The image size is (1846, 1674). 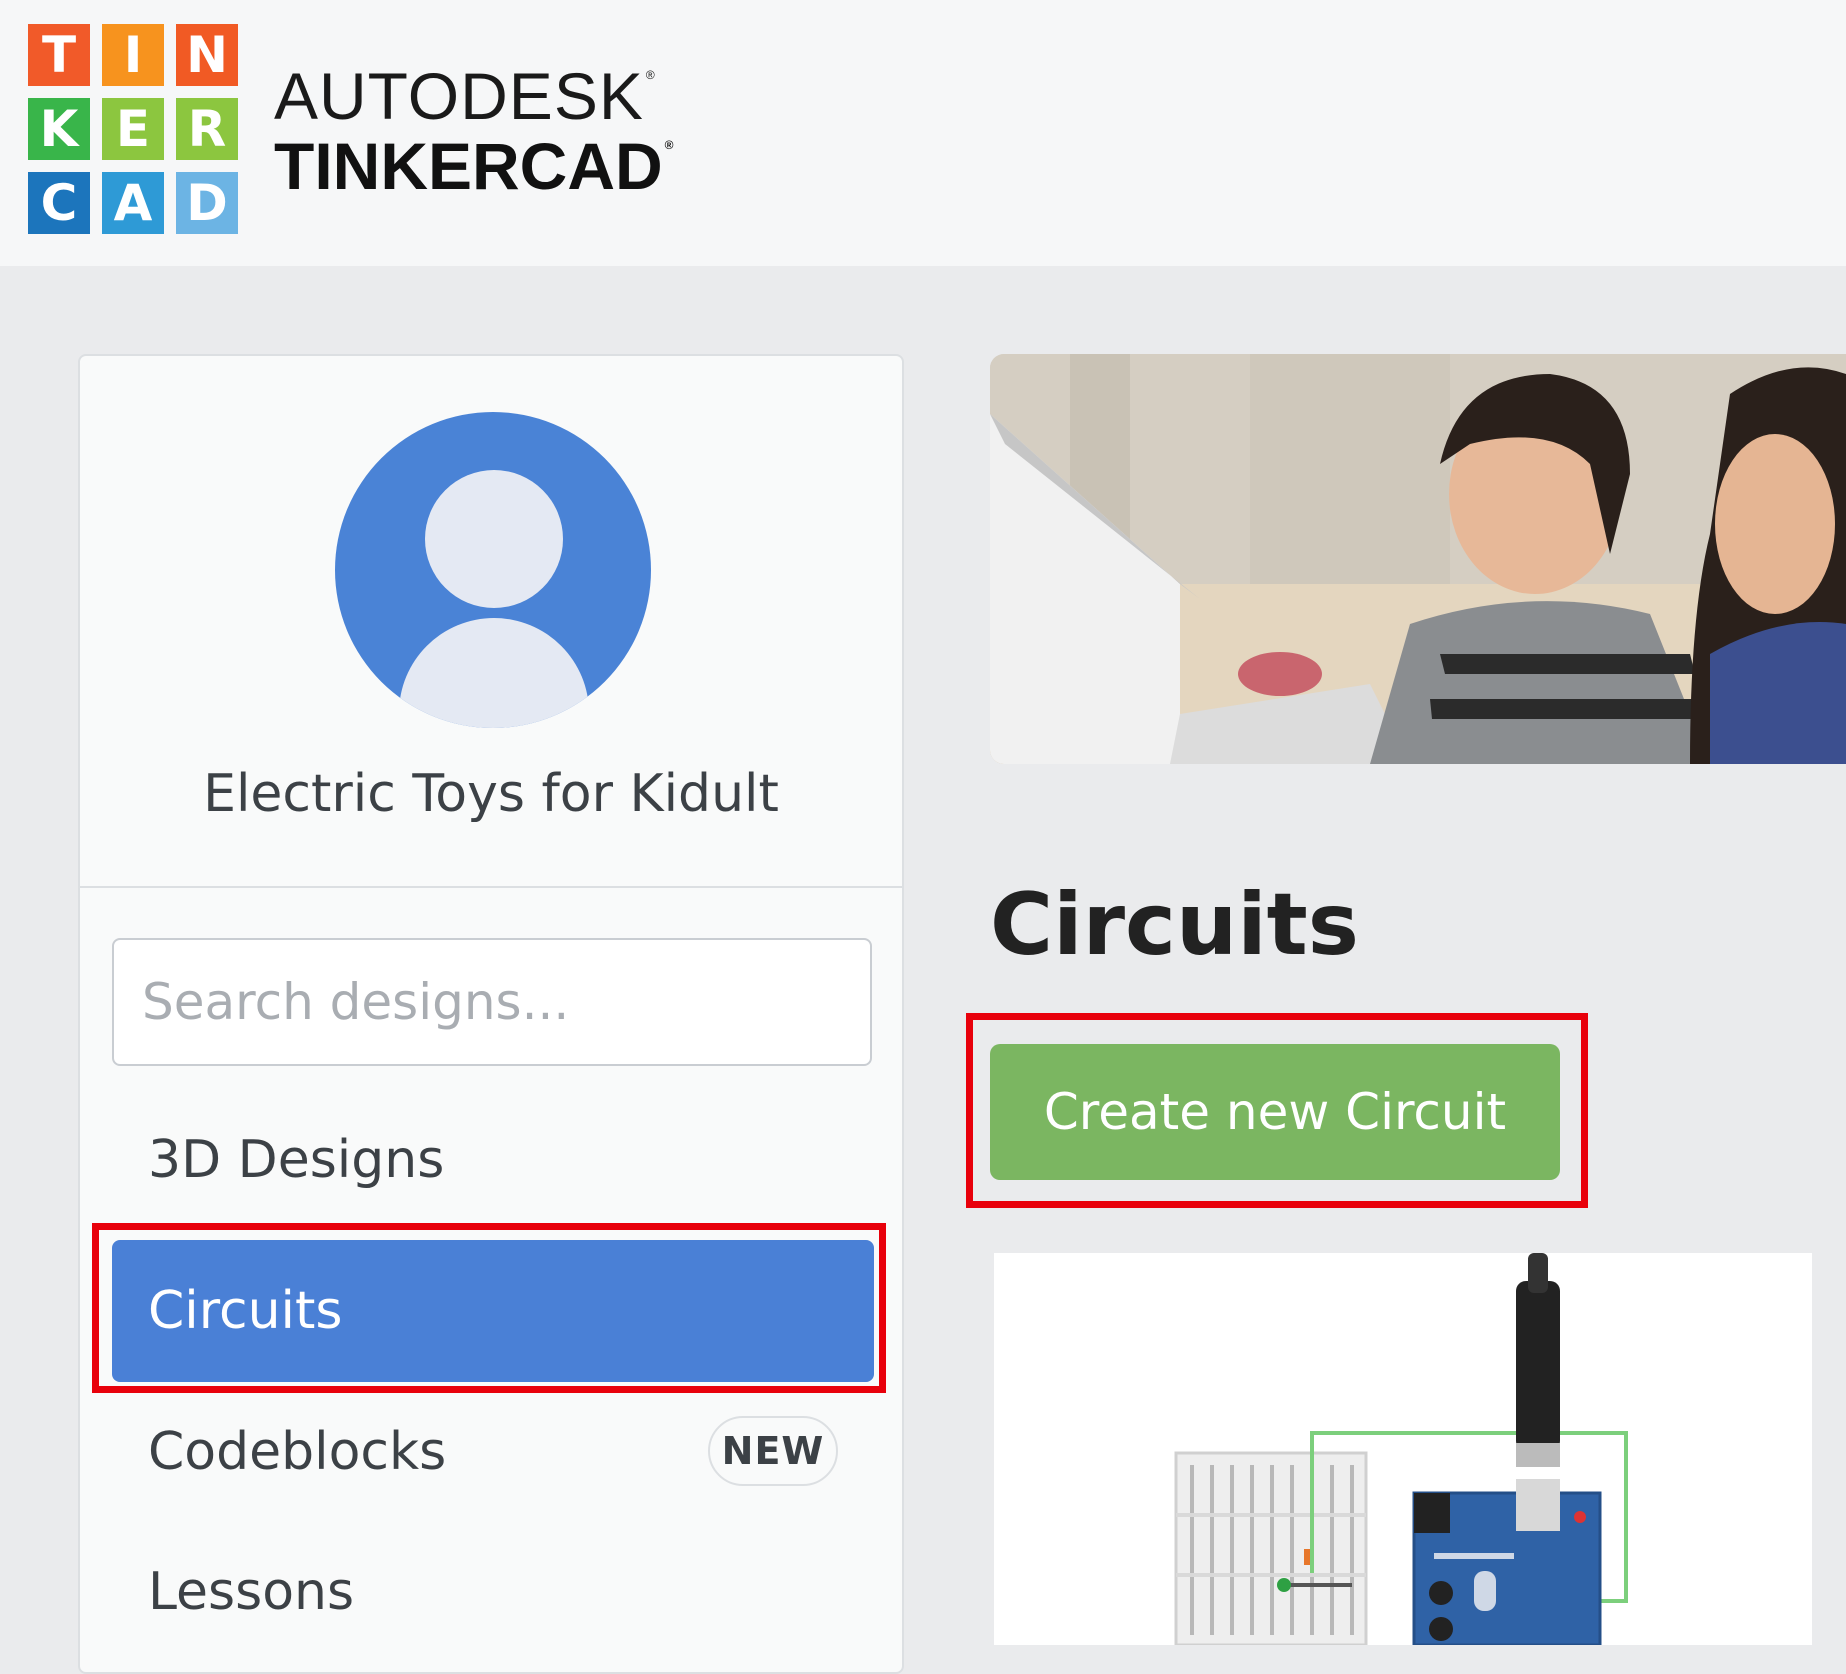 What do you see at coordinates (492, 1002) in the screenshot?
I see `search-input` at bounding box center [492, 1002].